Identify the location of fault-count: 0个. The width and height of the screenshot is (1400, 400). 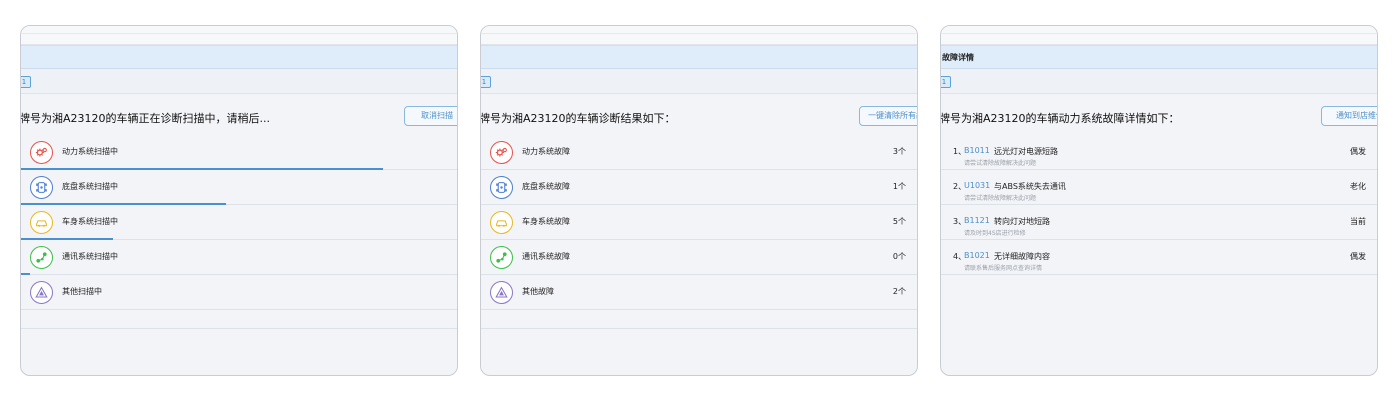
(899, 256).